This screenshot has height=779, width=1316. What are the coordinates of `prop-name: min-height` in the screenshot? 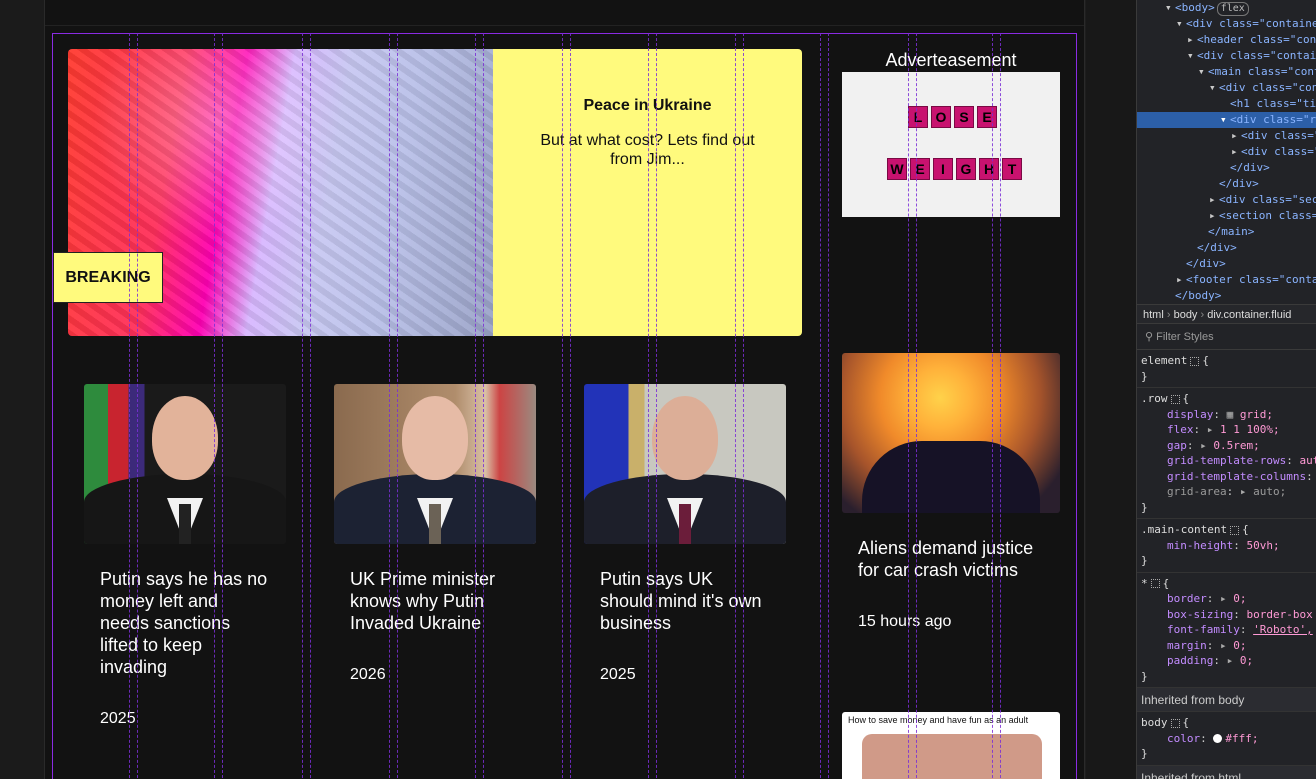 It's located at (1200, 545).